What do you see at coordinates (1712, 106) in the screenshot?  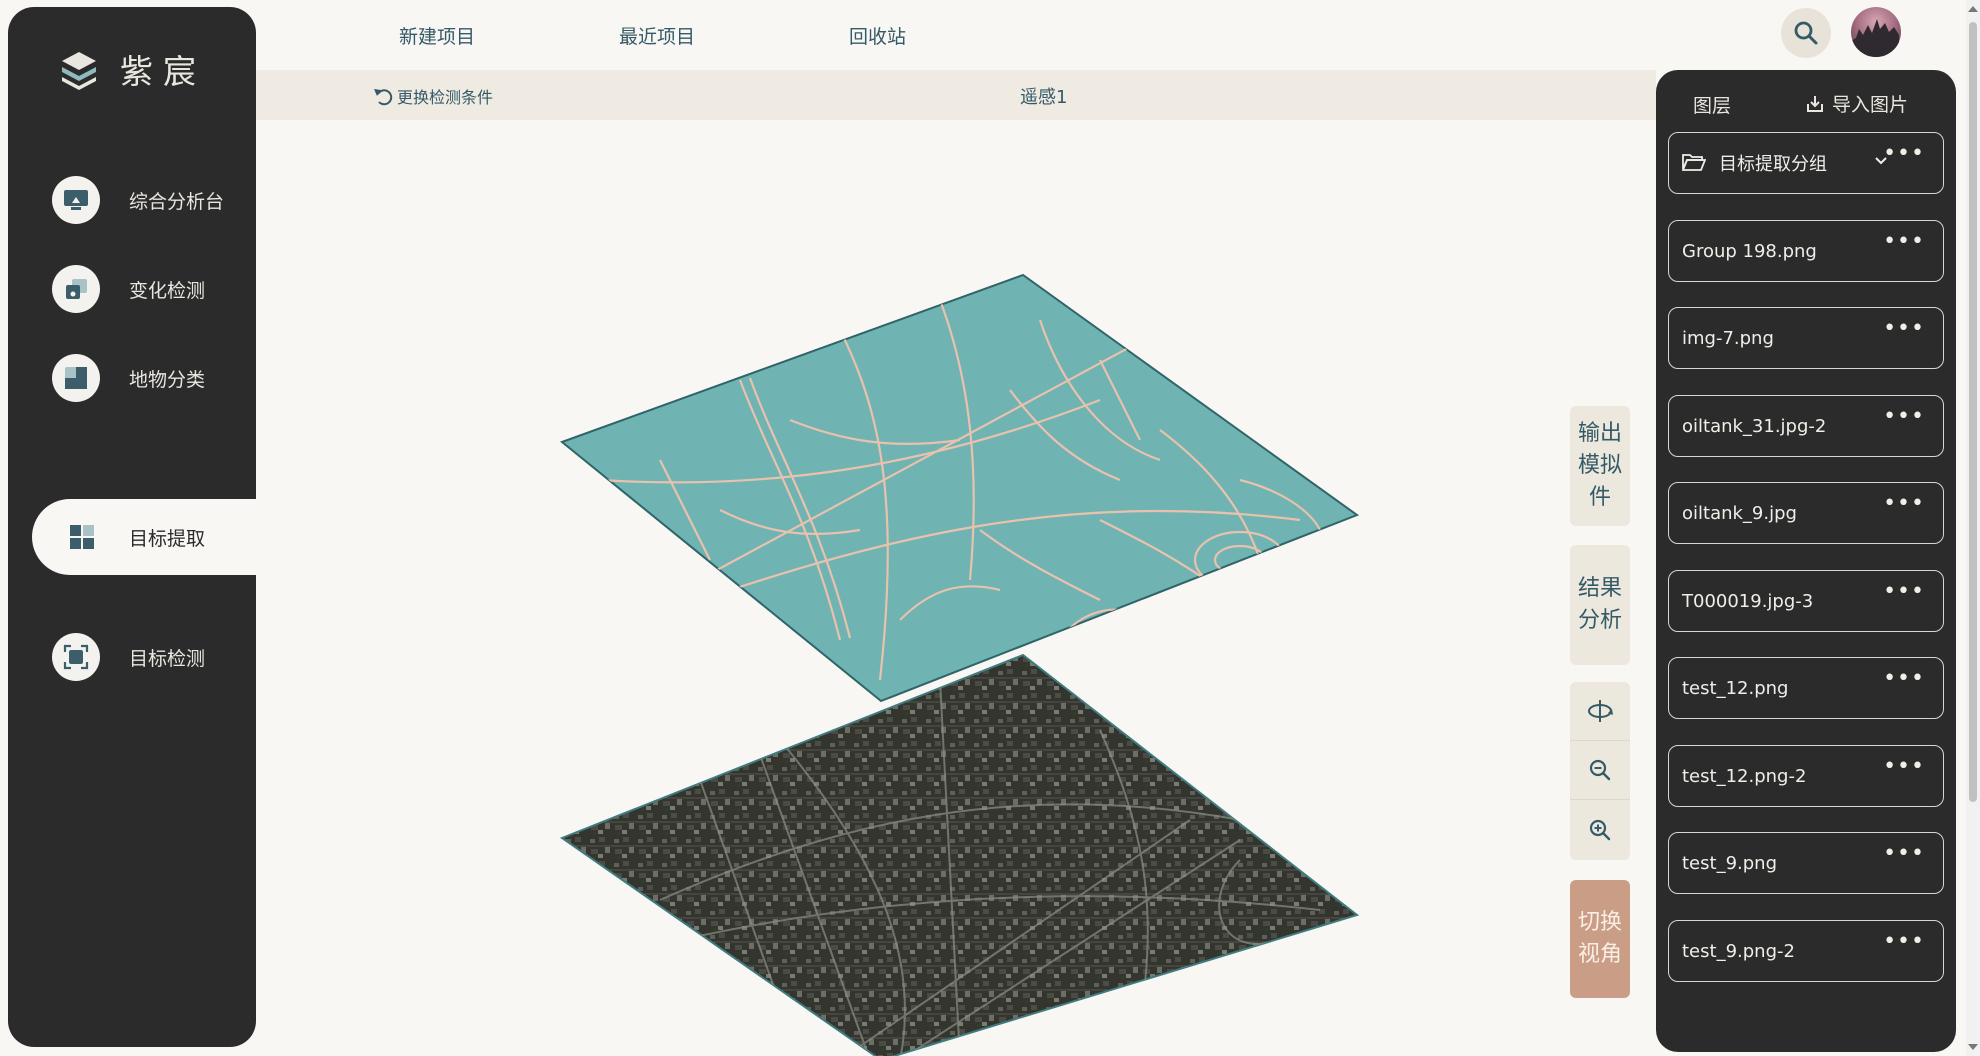 I see `layer-panel-title: 图层` at bounding box center [1712, 106].